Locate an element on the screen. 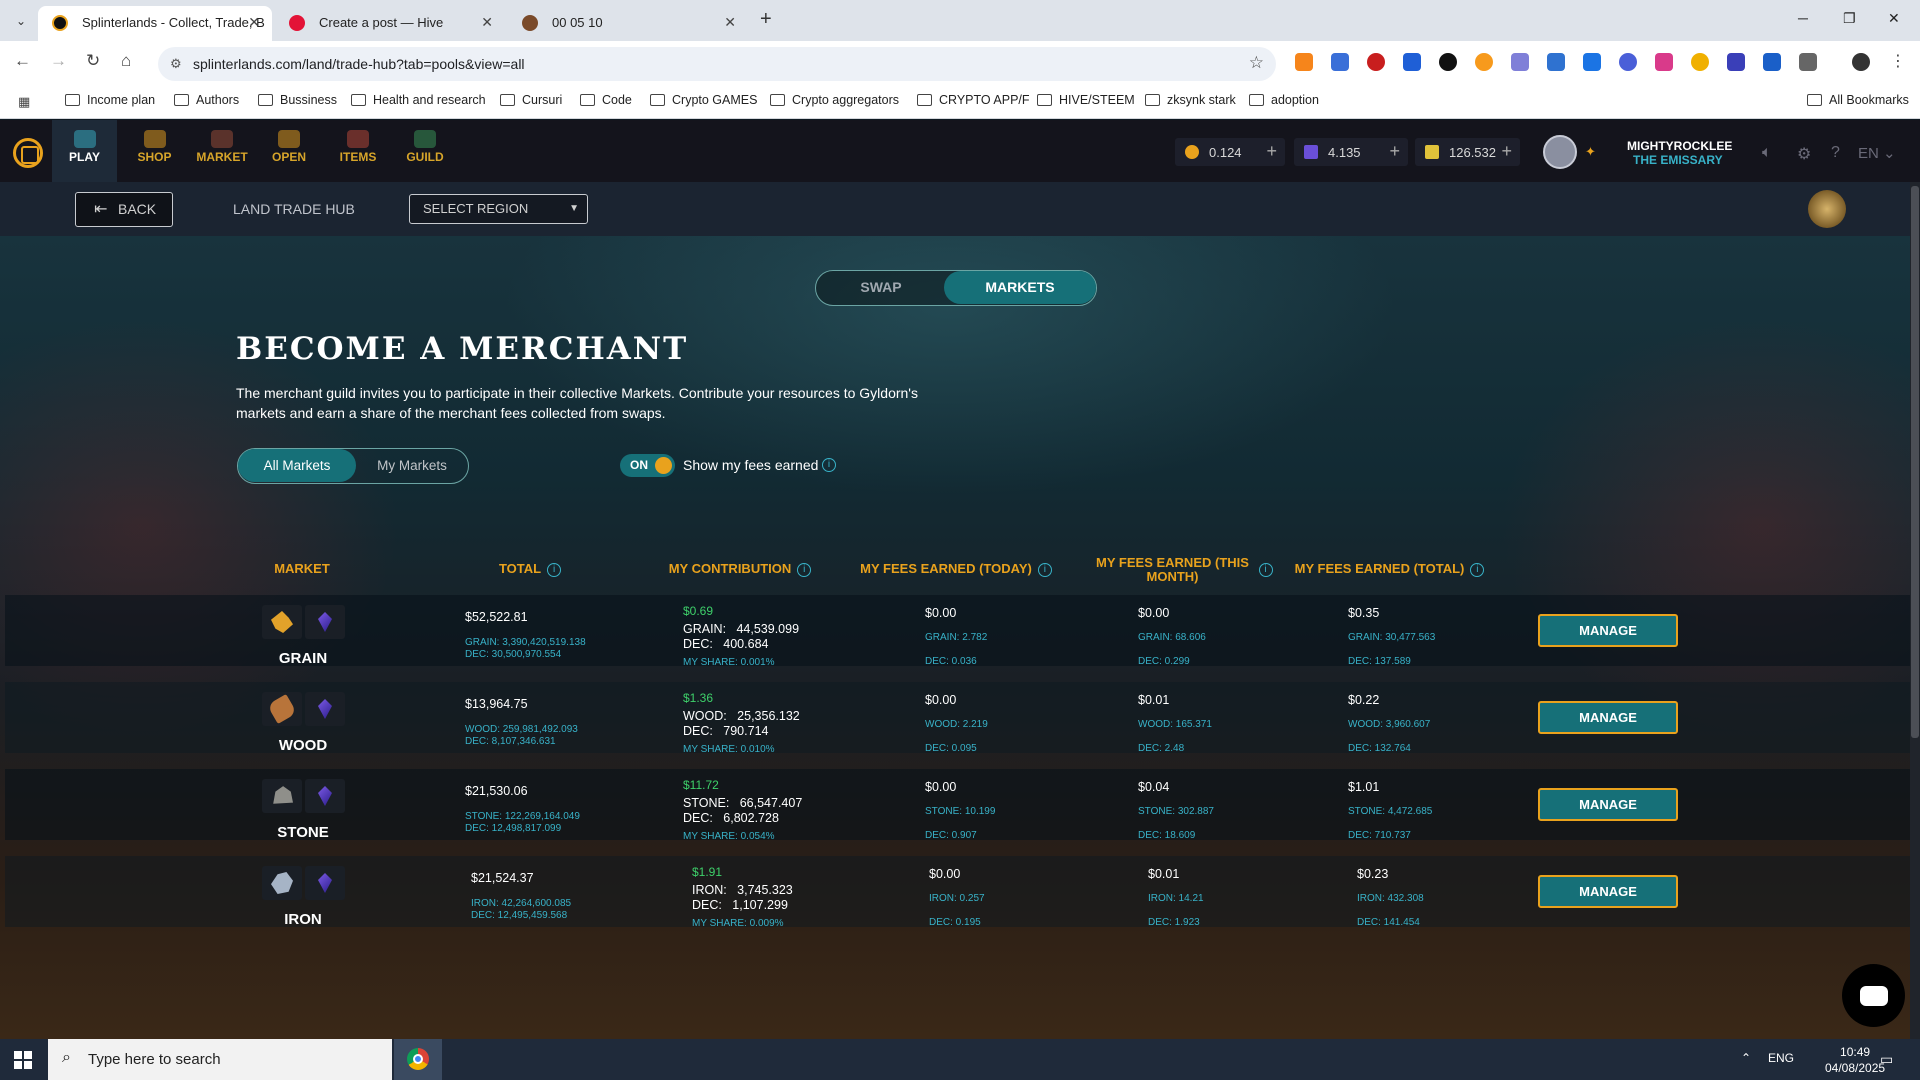 This screenshot has width=1920, height=1080. bookmark-folder: zksynk stark is located at coordinates (1190, 100).